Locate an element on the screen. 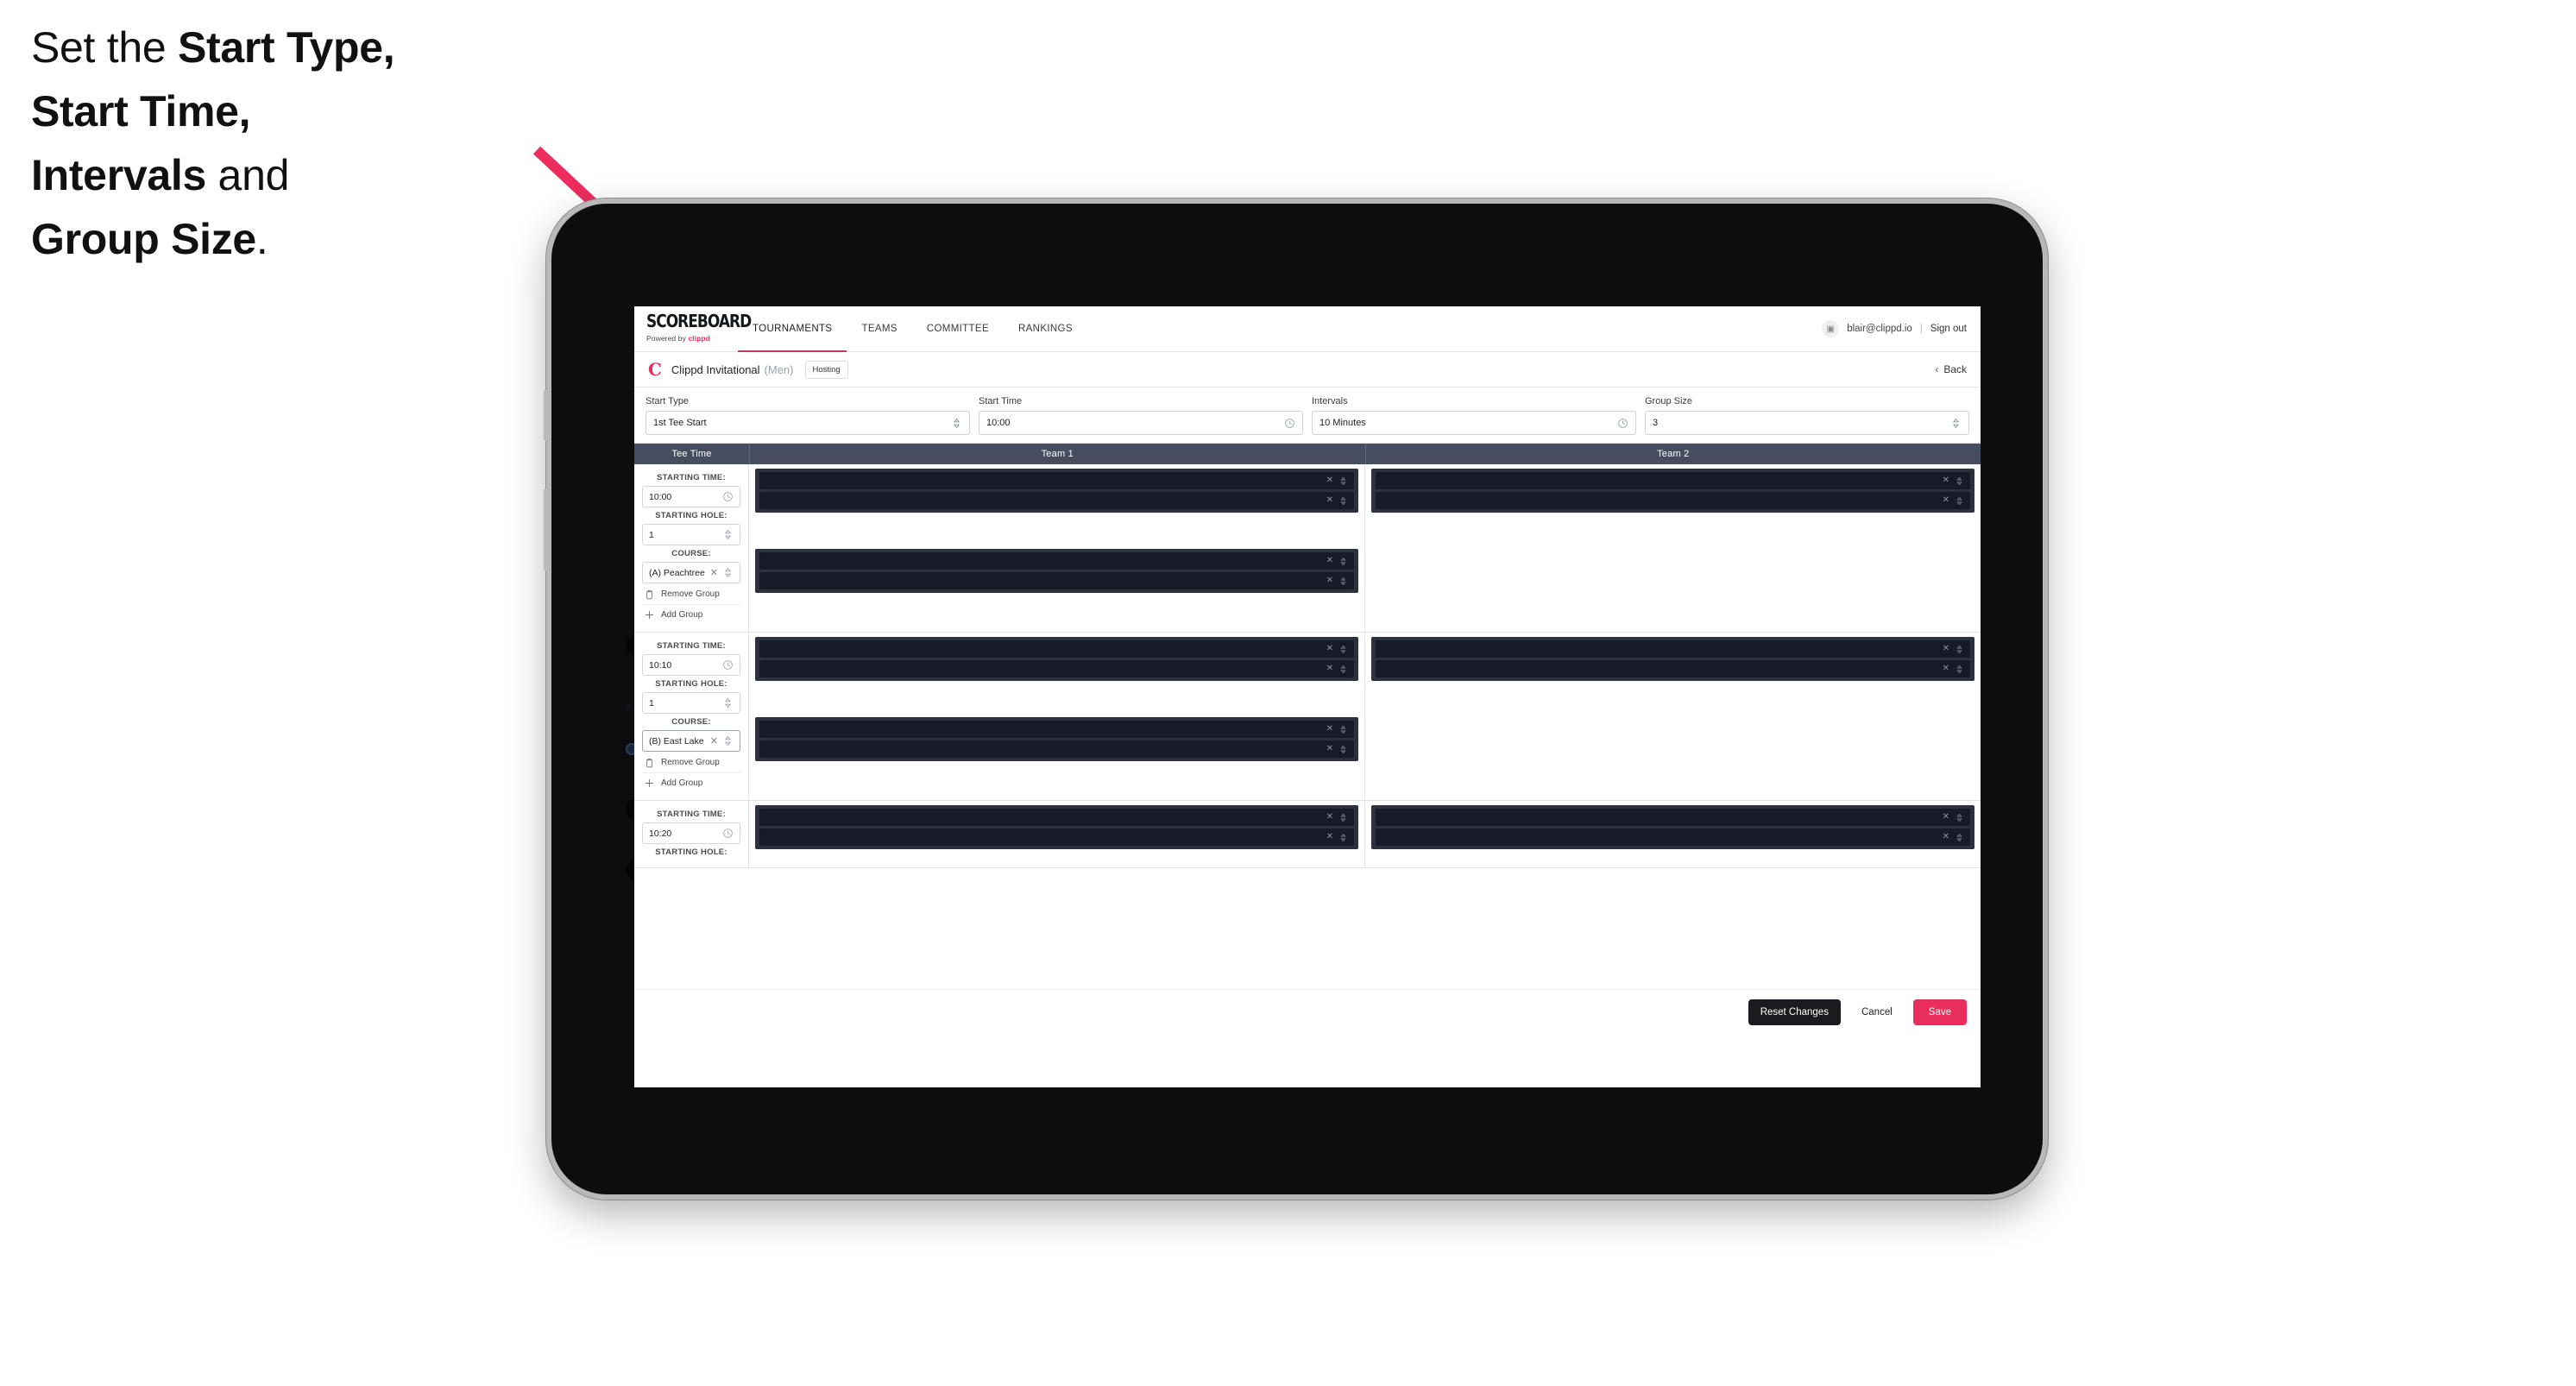 This screenshot has width=2576, height=1386. brand-logo: SCOREBOARD Powered by clippd is located at coordinates (693, 328).